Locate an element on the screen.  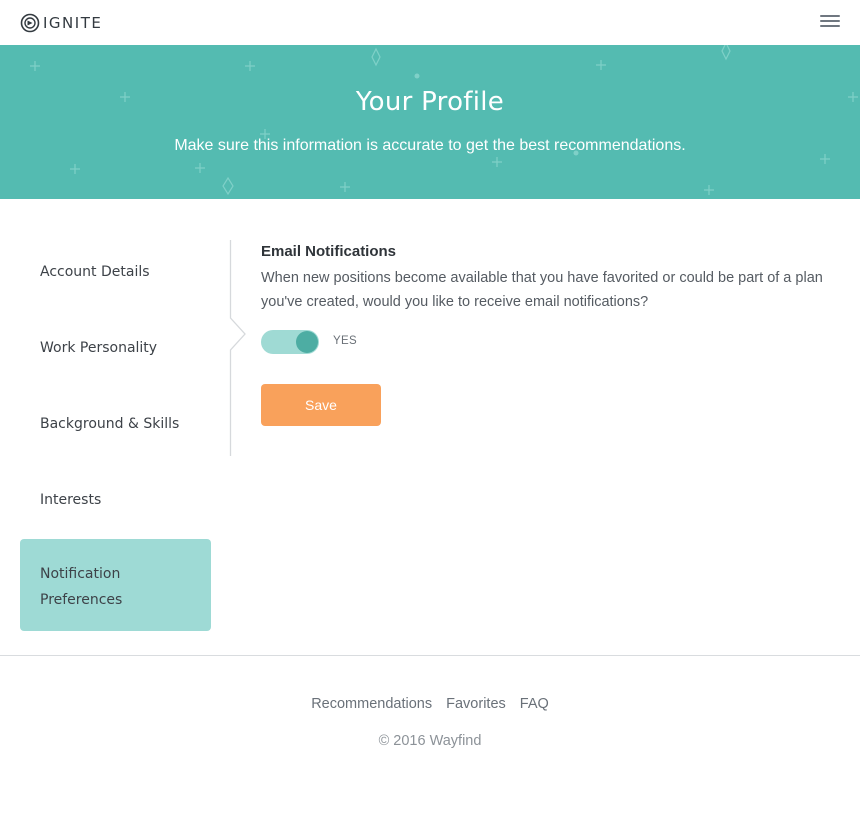
sidebar-item-account-details: Account Details is located at coordinates (115, 271).